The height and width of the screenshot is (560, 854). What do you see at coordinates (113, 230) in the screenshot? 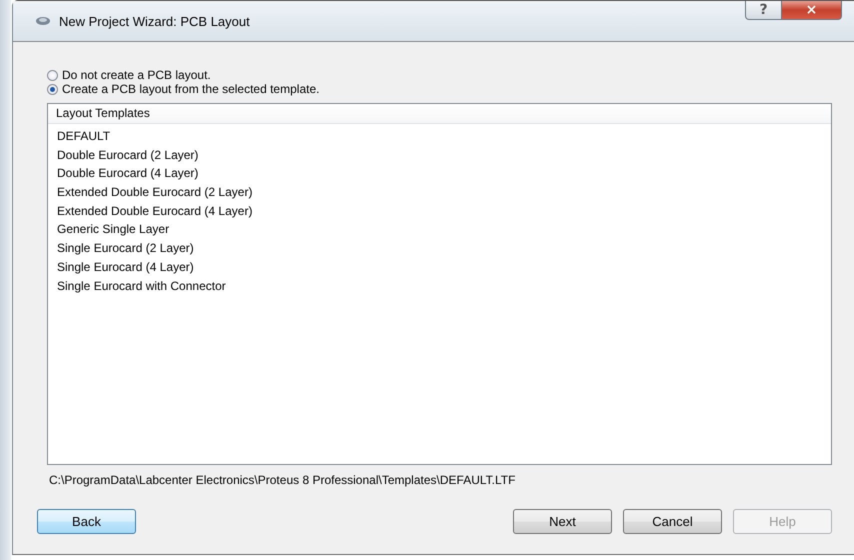
I see `template-item: Generic Single Layer` at bounding box center [113, 230].